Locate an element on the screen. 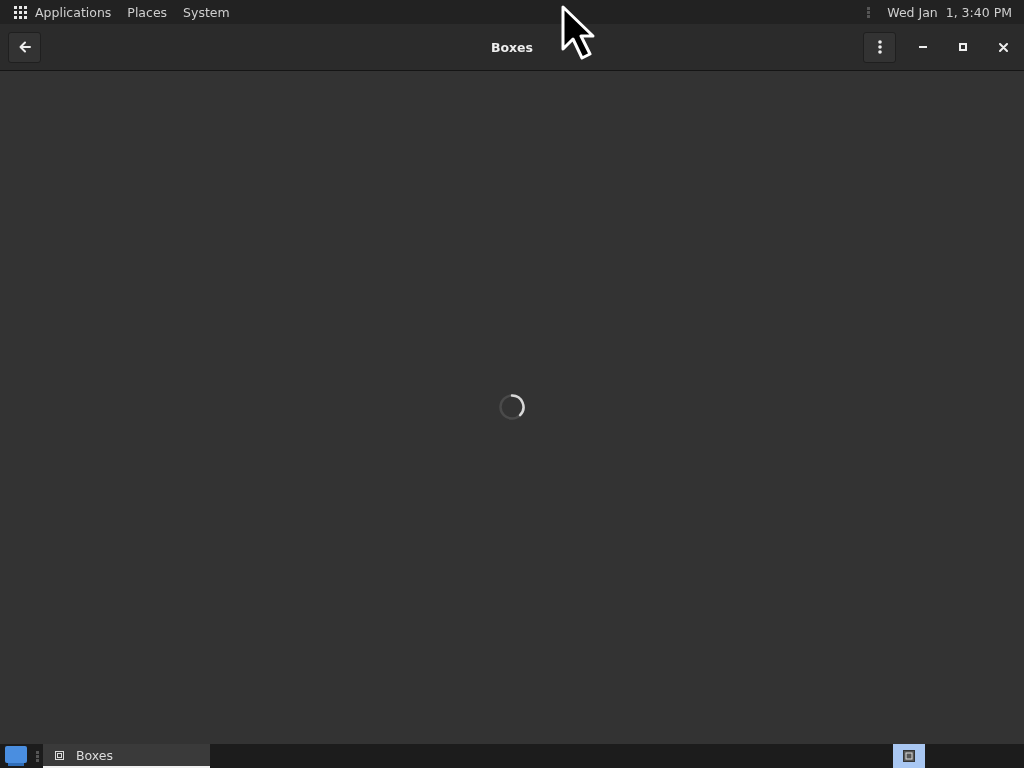  minimize-icon is located at coordinates (923, 47).